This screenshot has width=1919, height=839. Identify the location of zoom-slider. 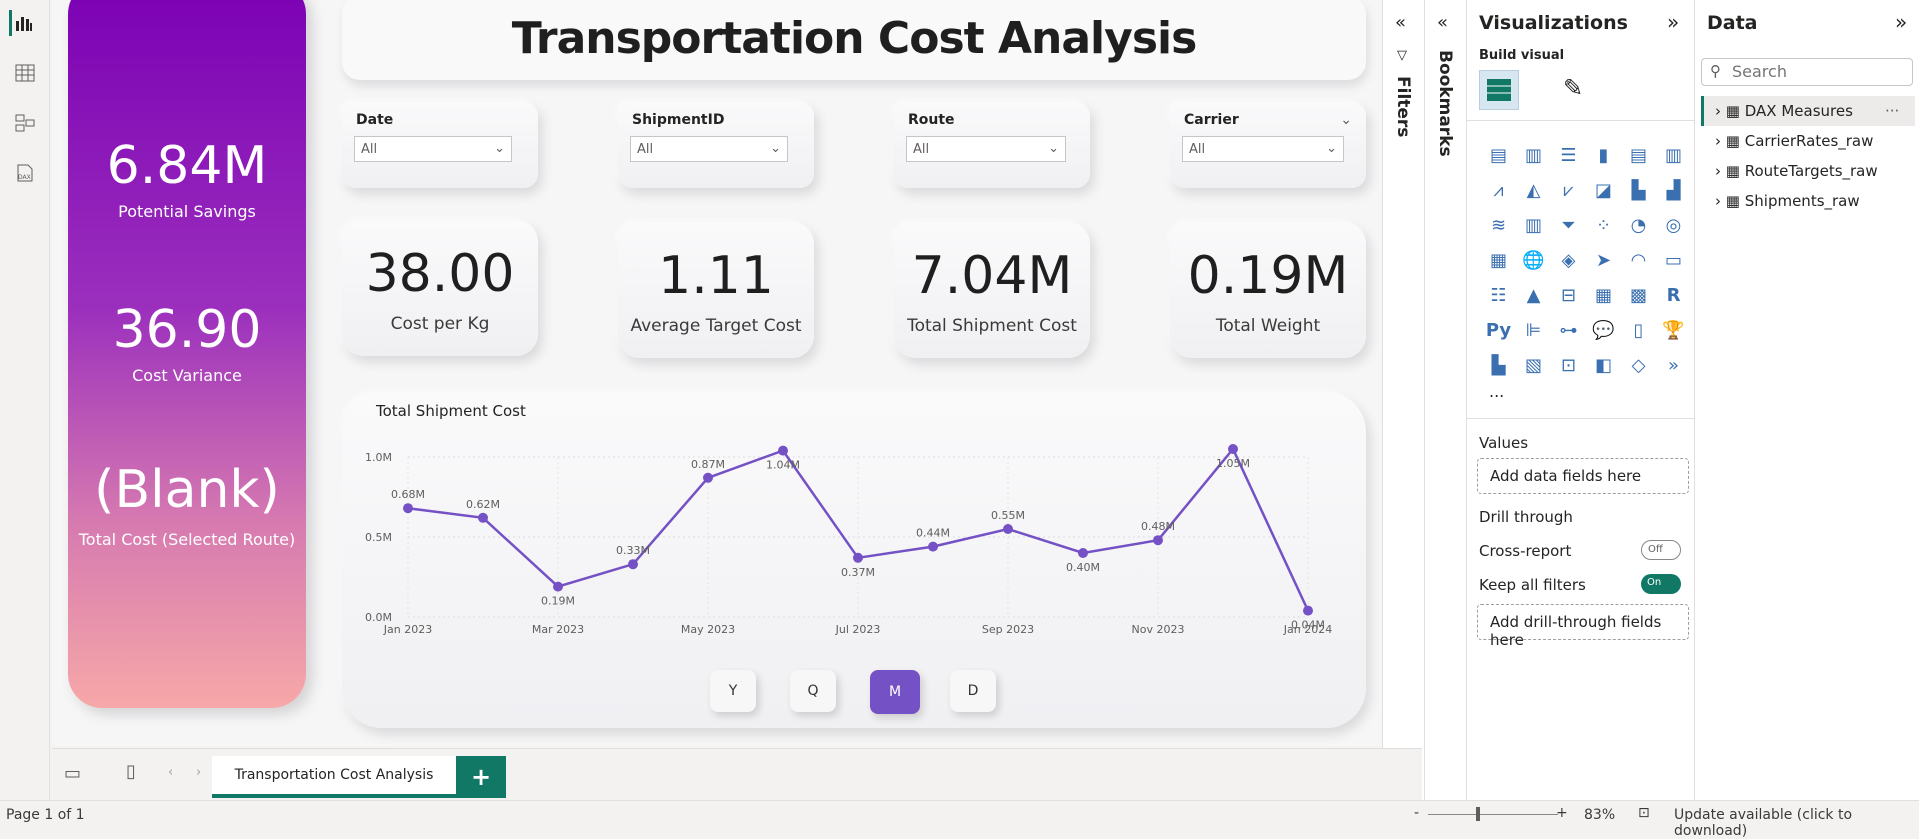
(1493, 814).